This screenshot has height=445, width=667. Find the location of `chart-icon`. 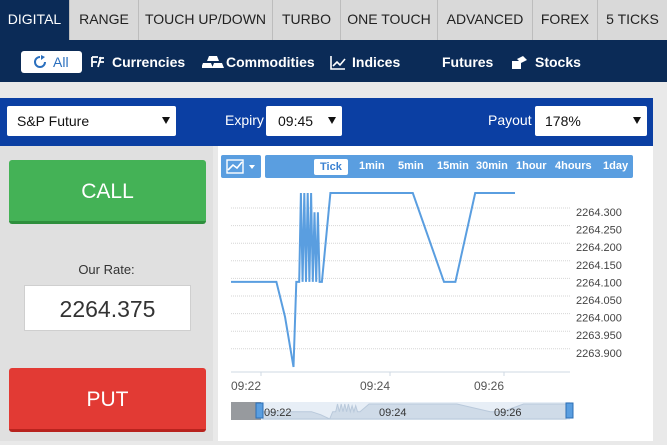

chart-icon is located at coordinates (240, 166).